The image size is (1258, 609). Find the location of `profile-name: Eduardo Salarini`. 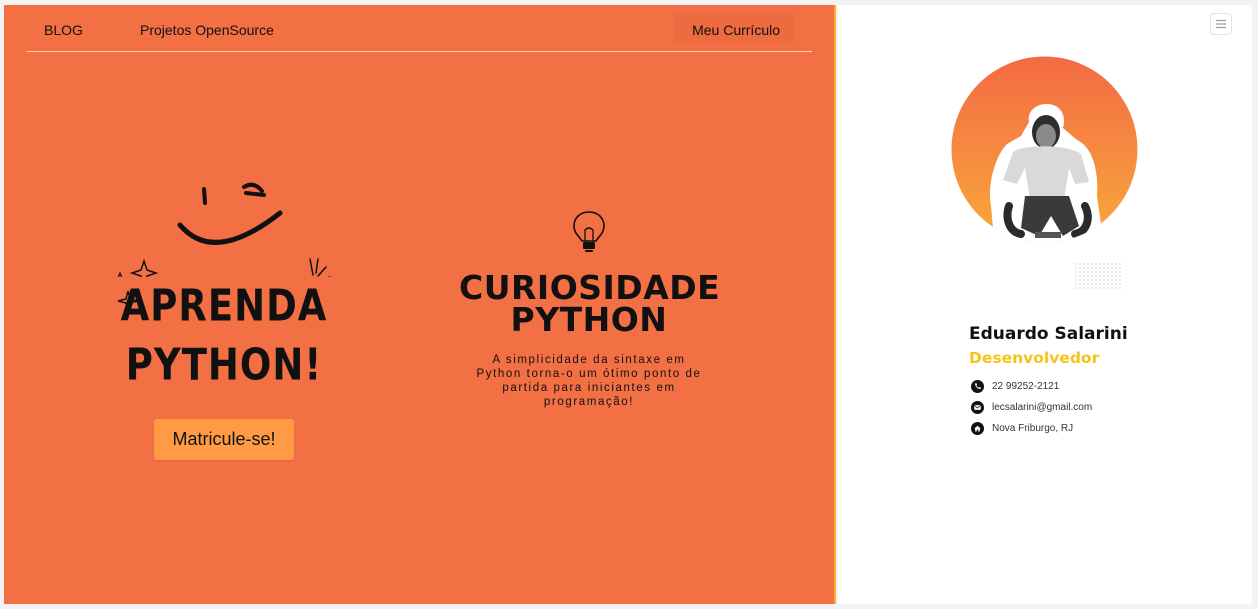

profile-name: Eduardo Salarini is located at coordinates (1048, 334).